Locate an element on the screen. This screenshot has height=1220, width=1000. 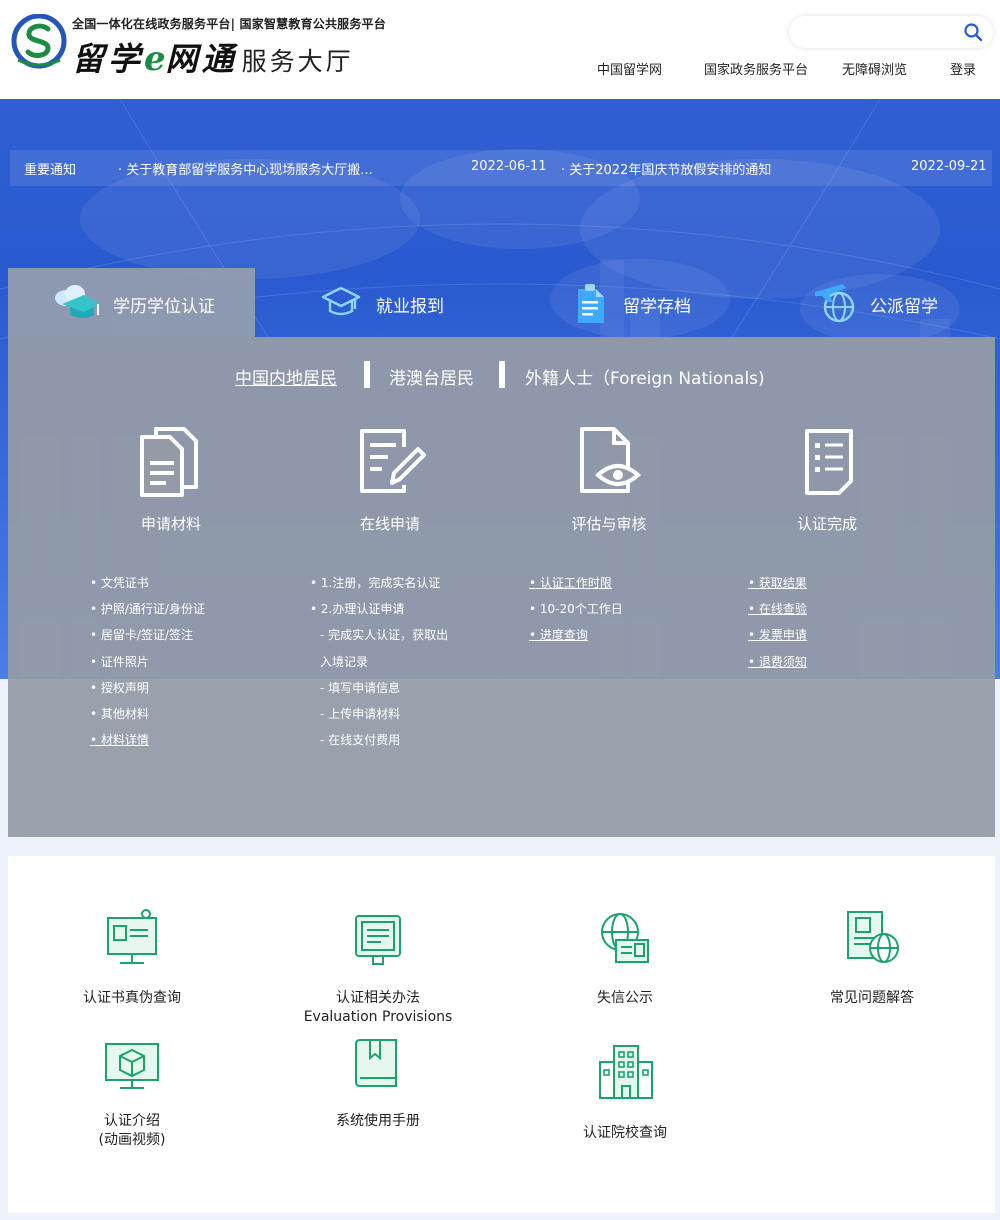
notice-item-date: 2022-06-11 is located at coordinates (509, 166).